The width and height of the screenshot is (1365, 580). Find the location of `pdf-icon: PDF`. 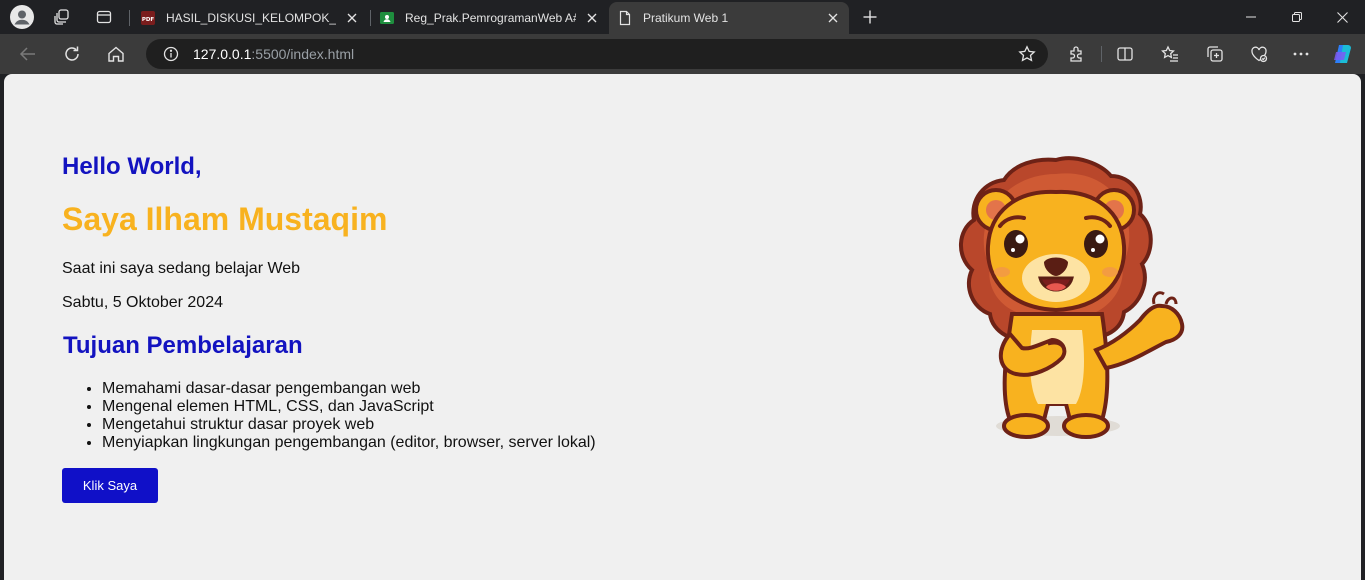

pdf-icon: PDF is located at coordinates (148, 18).